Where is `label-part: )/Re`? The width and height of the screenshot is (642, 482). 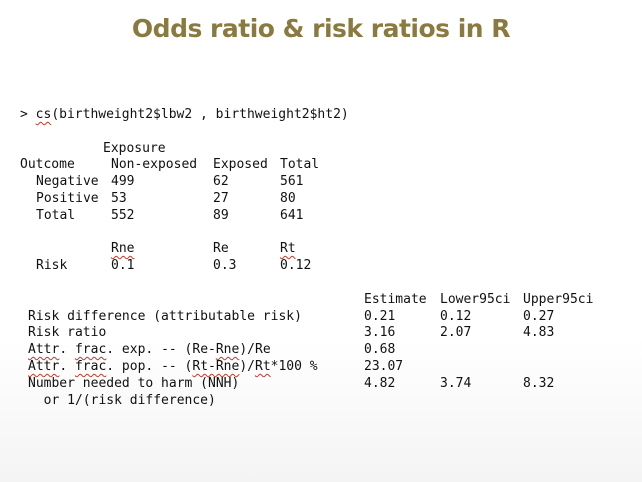 label-part: )/Re is located at coordinates (255, 349).